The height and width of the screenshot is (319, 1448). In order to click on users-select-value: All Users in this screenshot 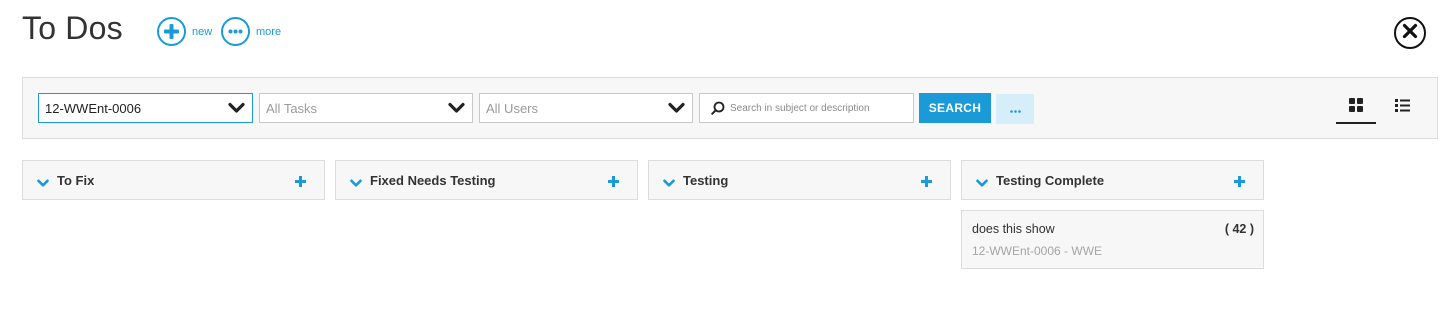, I will do `click(512, 108)`.